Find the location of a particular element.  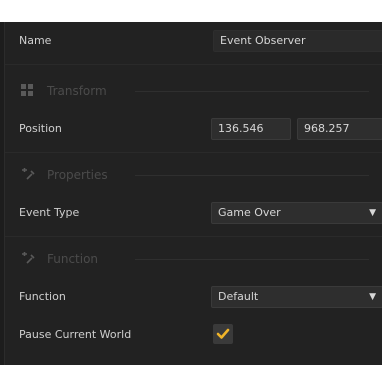

function-value: Default is located at coordinates (238, 296).